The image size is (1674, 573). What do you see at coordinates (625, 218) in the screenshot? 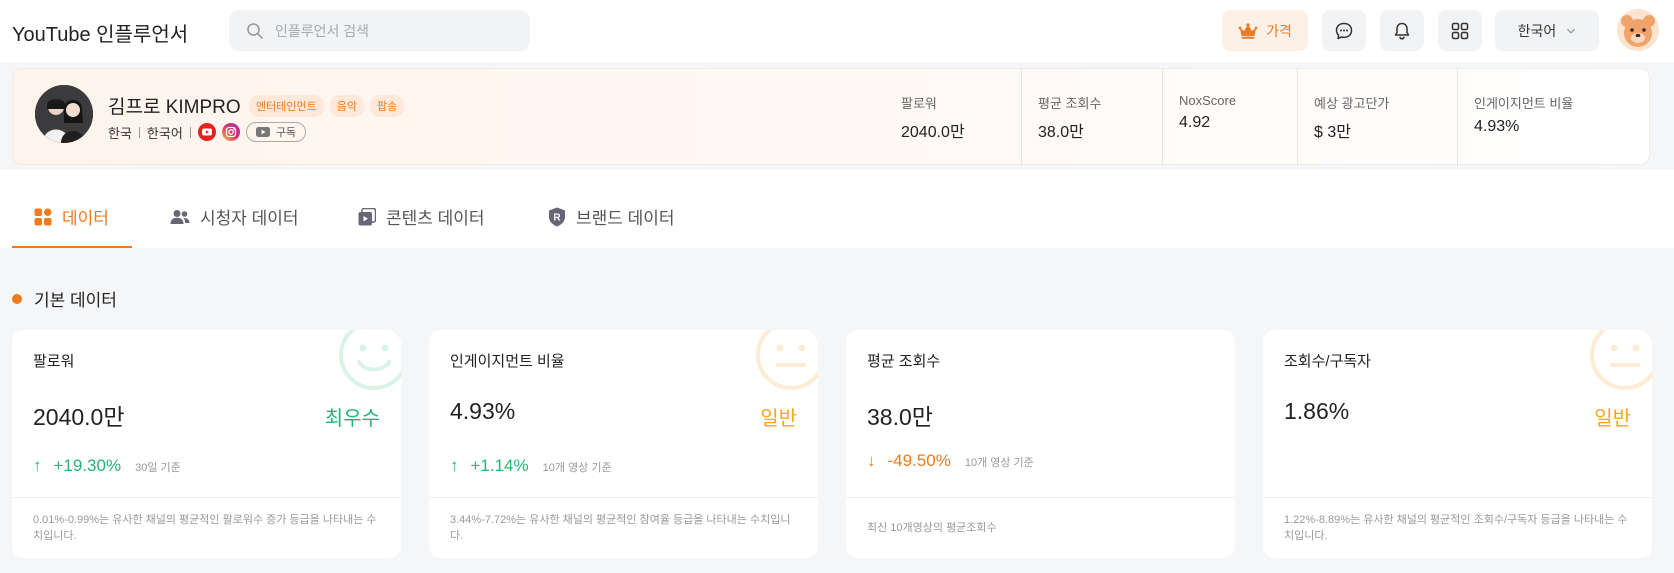
I see `tab-label: 브랜드 데이터` at bounding box center [625, 218].